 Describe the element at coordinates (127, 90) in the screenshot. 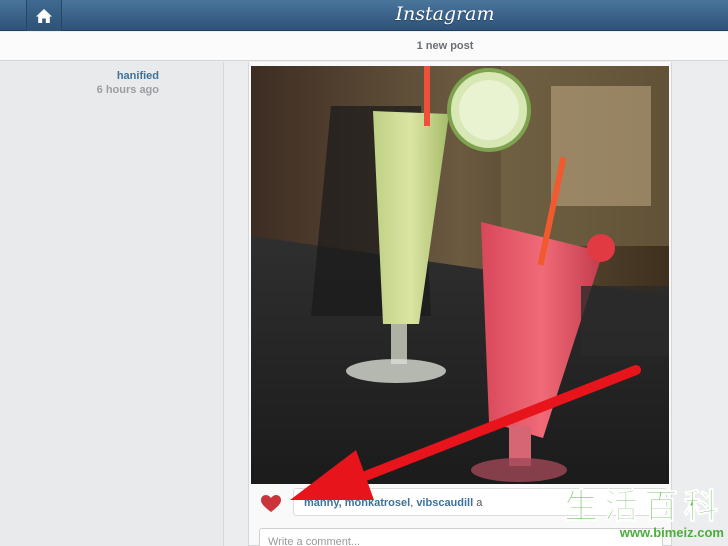

I see `post-timestamp: 6 hours ago` at that location.